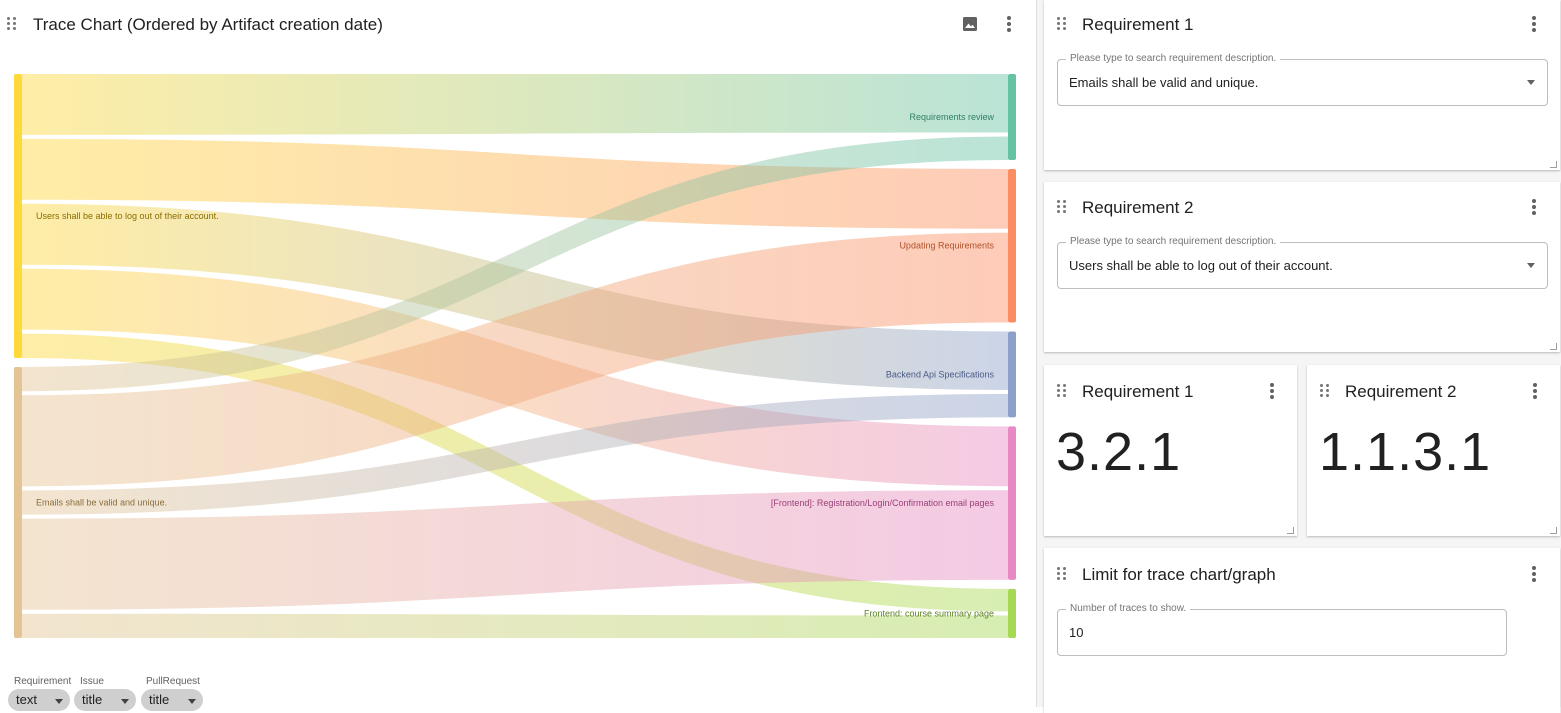  What do you see at coordinates (1012, 245) in the screenshot?
I see `sankey-node-updating-requirements` at bounding box center [1012, 245].